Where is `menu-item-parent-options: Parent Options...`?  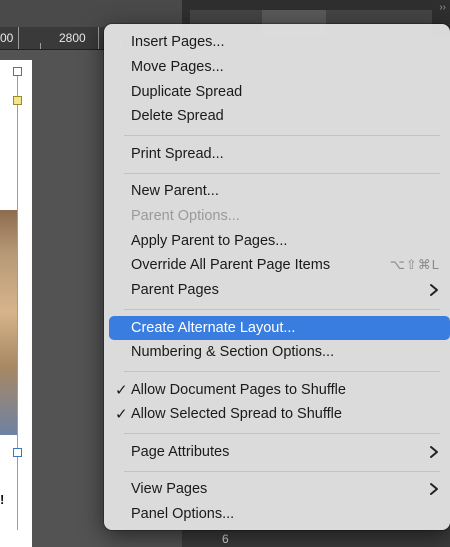 menu-item-parent-options: Parent Options... is located at coordinates (279, 216).